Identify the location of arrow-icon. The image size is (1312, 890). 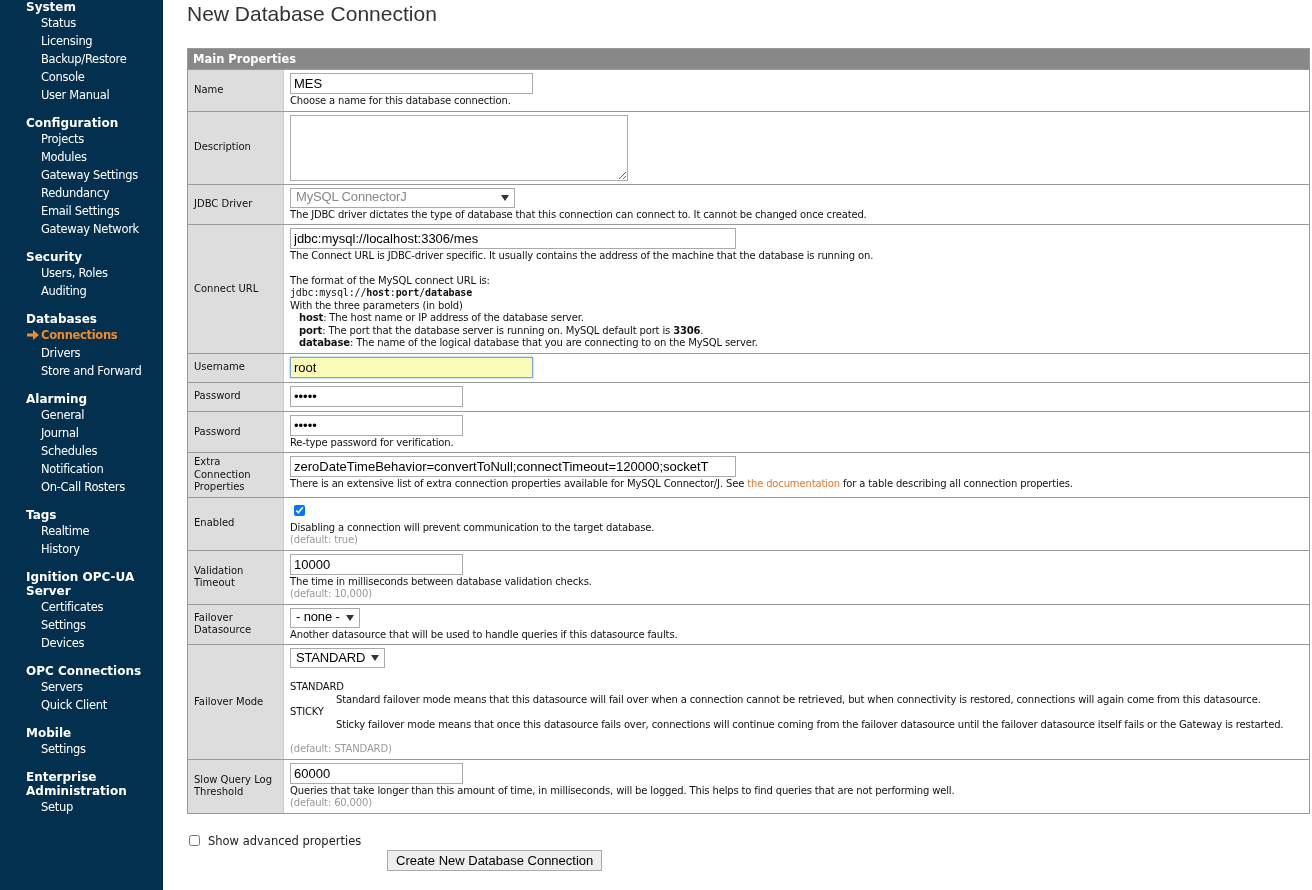
(33, 335).